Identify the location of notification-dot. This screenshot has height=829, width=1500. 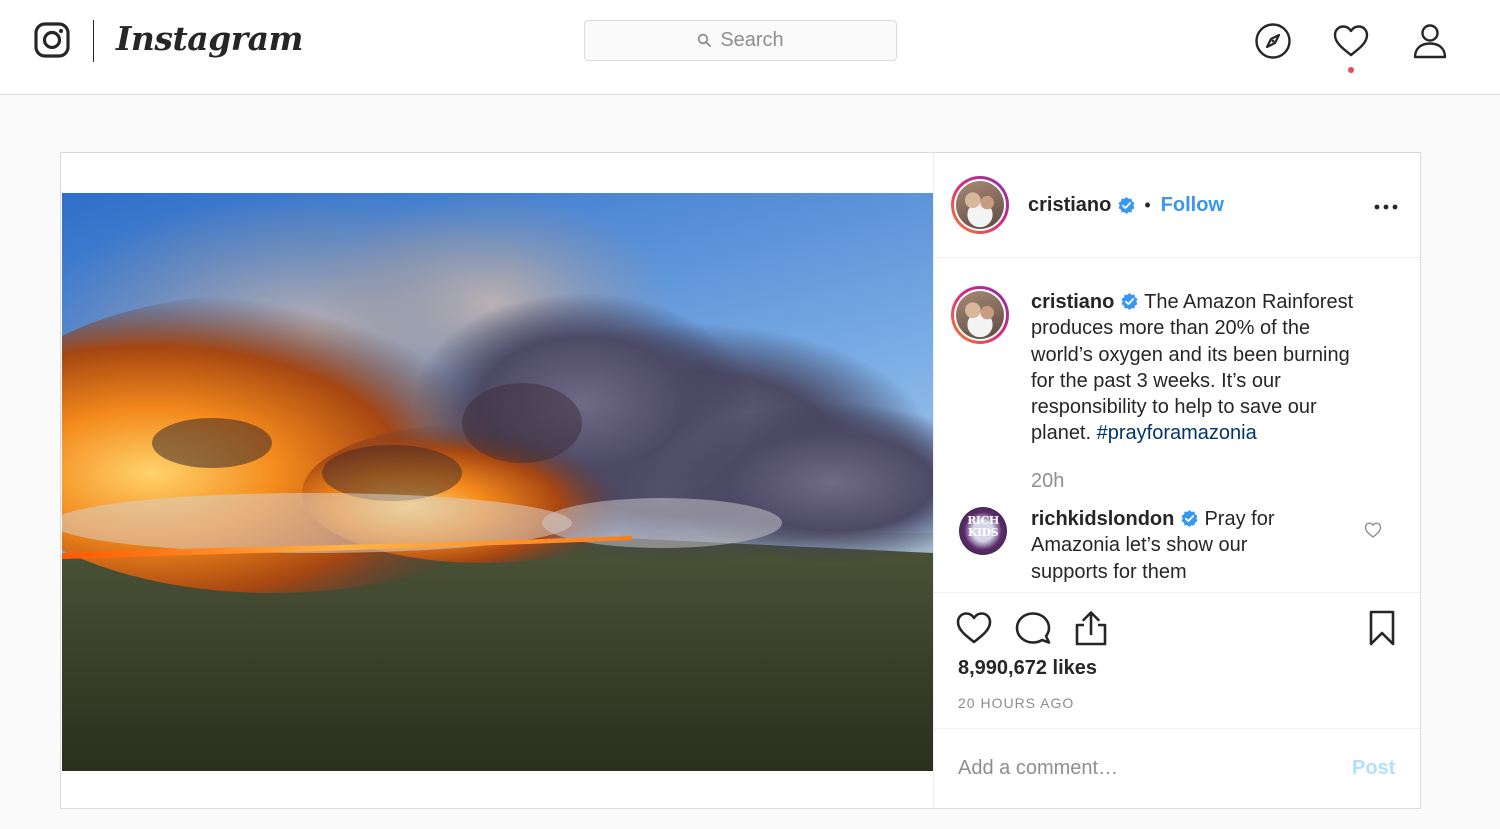
(1351, 70).